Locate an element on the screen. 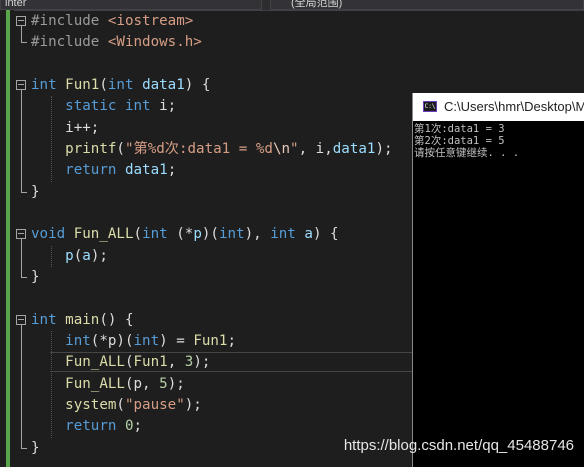 Image resolution: width=584 pixels, height=467 pixels. code-text: #include <iostream> is located at coordinates (112, 21).